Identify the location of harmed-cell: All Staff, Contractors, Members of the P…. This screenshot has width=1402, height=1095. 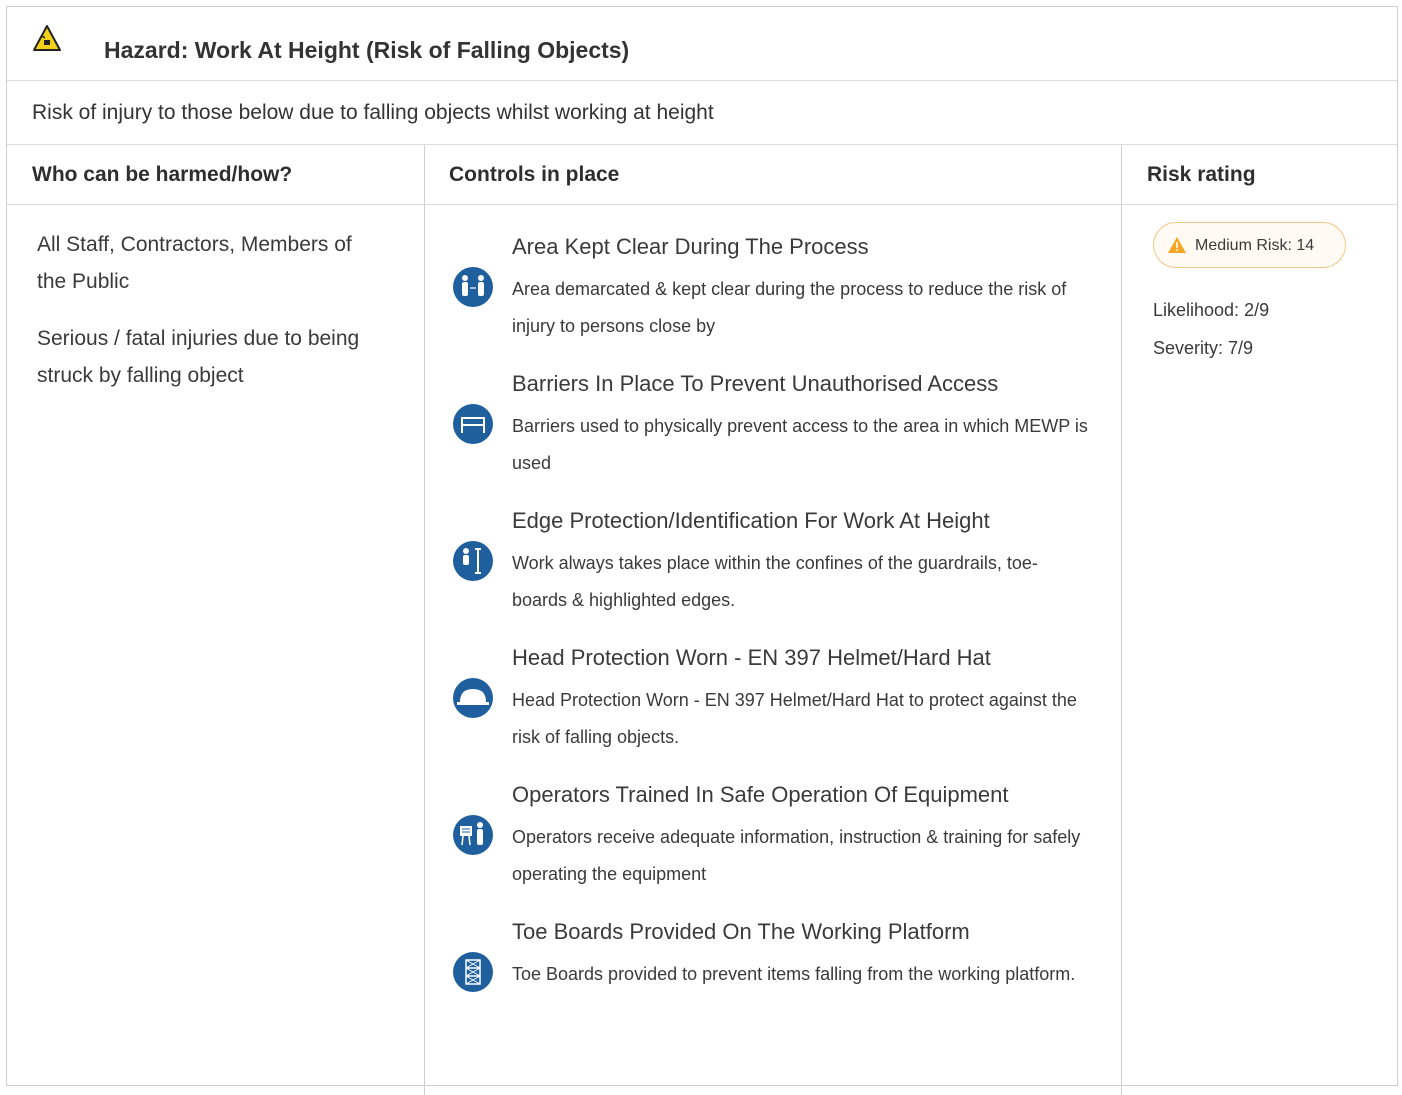
(207, 320).